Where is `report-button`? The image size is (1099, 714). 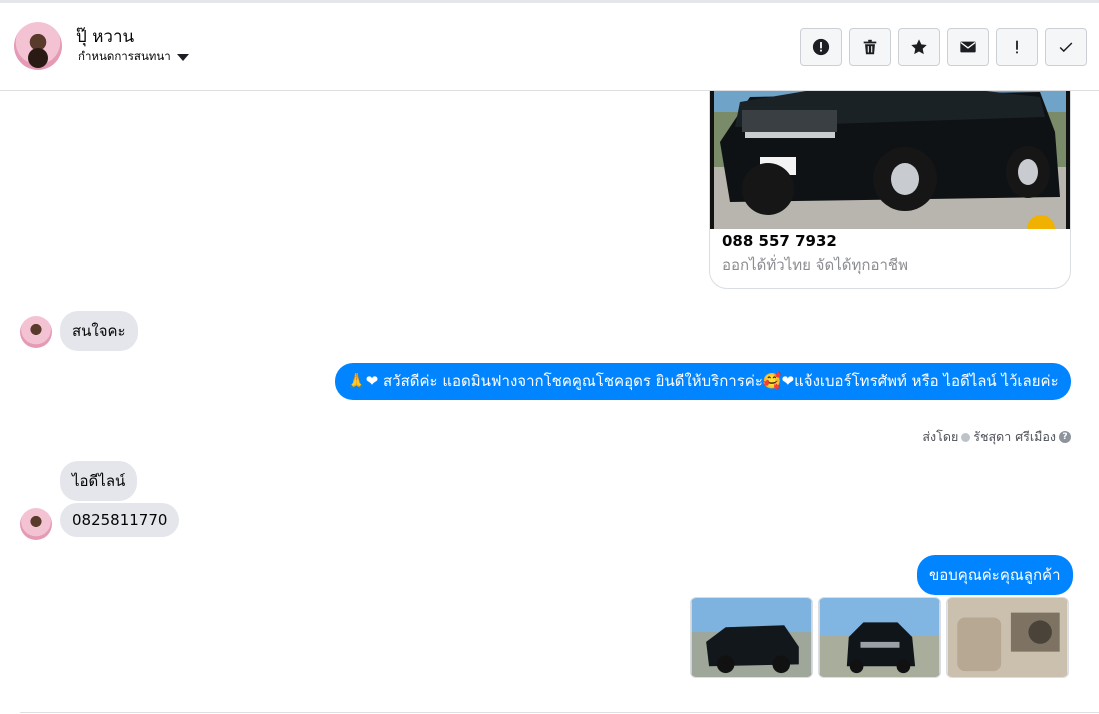
report-button is located at coordinates (821, 47).